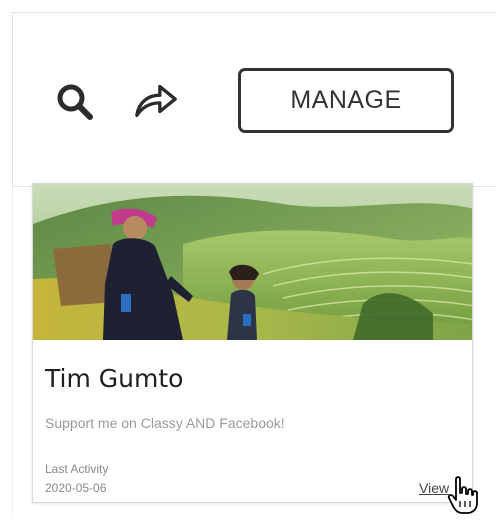  Describe the element at coordinates (346, 100) in the screenshot. I see `manage-button: MANAGE` at that location.